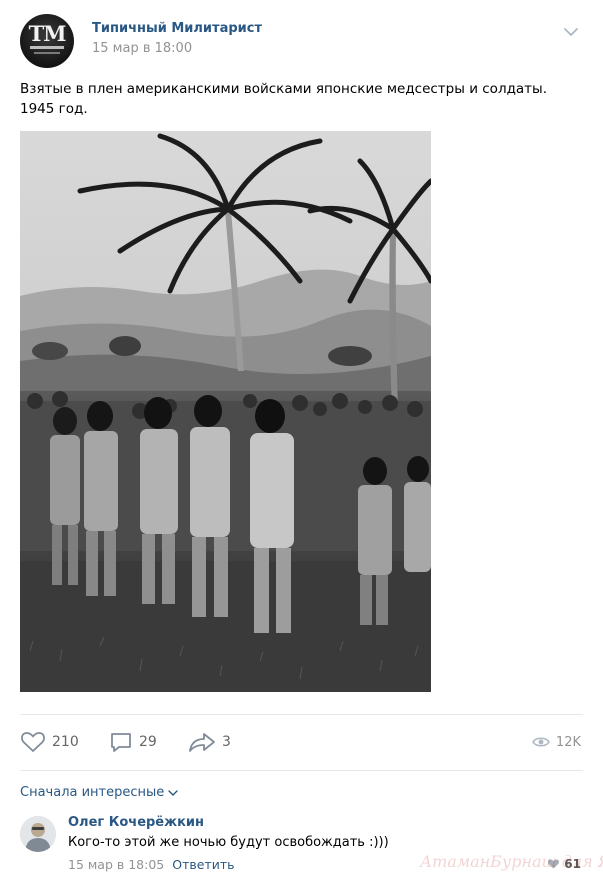 This screenshot has height=885, width=603. I want to click on views-count: 12K, so click(568, 742).